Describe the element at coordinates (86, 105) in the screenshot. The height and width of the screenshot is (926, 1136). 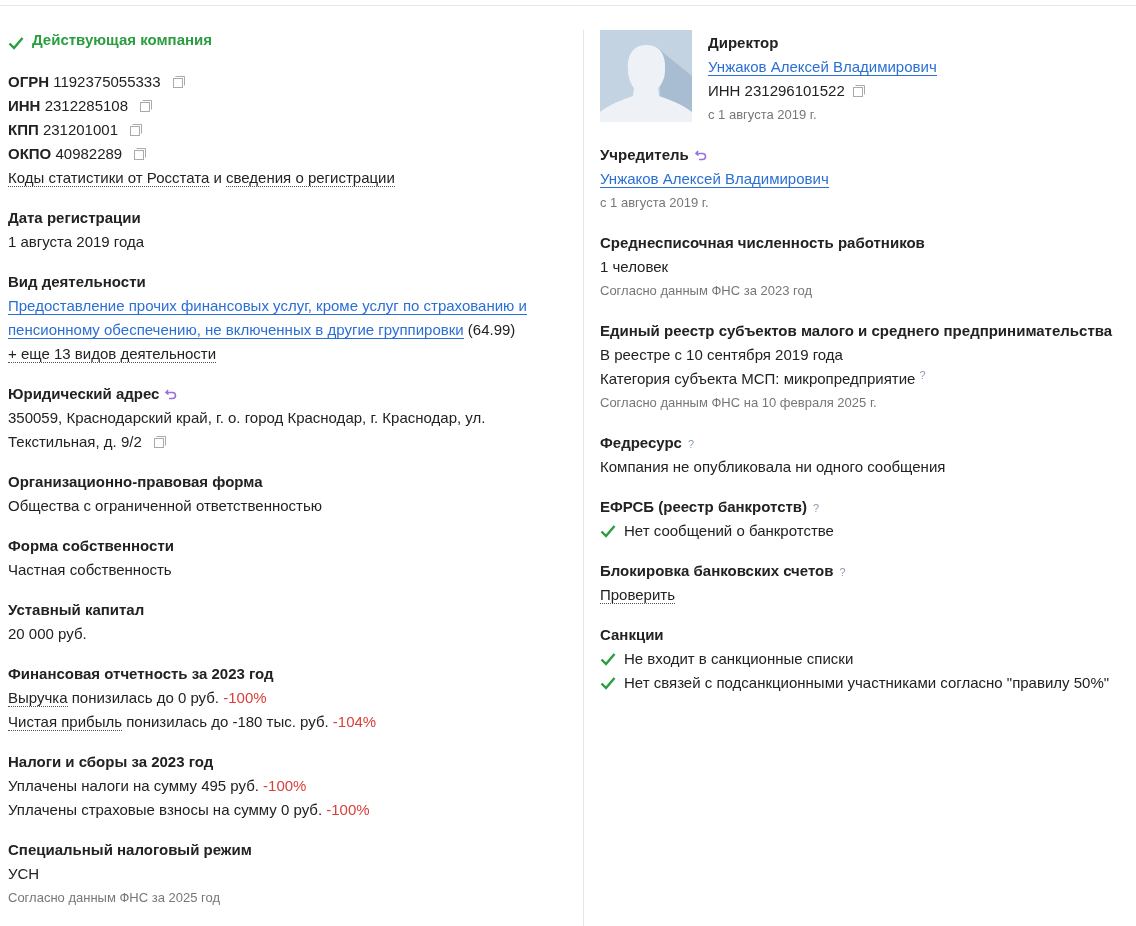
I see `value-text: 2312285108` at that location.